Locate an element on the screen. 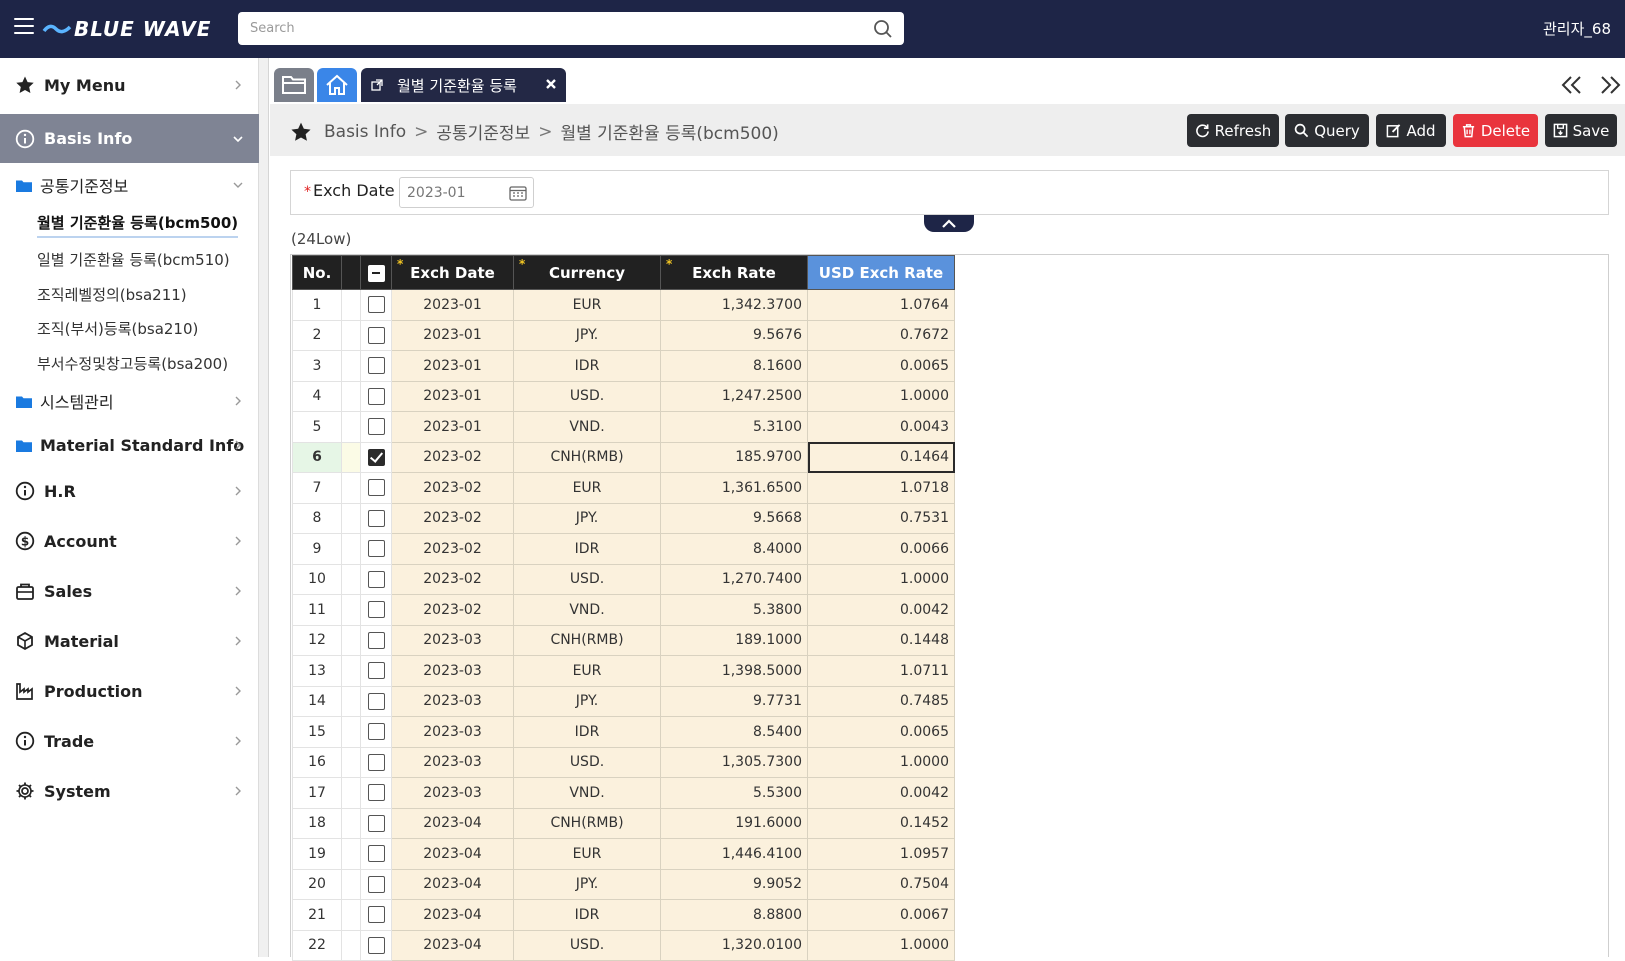 Image resolution: width=1625 pixels, height=961 pixels. cell-usd-rate: 0.0043 is located at coordinates (881, 427).